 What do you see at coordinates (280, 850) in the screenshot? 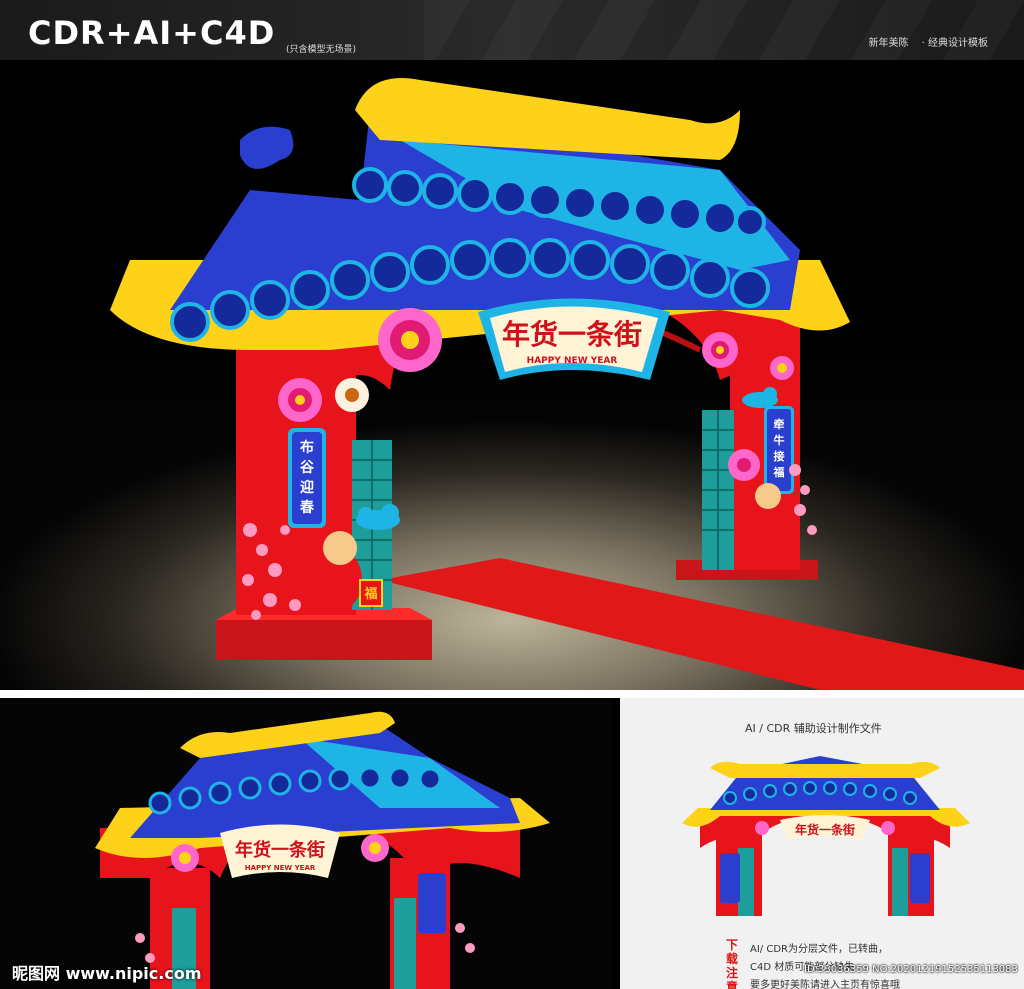
I see `thumbnail-banner-title: 年货一条街` at bounding box center [280, 850].